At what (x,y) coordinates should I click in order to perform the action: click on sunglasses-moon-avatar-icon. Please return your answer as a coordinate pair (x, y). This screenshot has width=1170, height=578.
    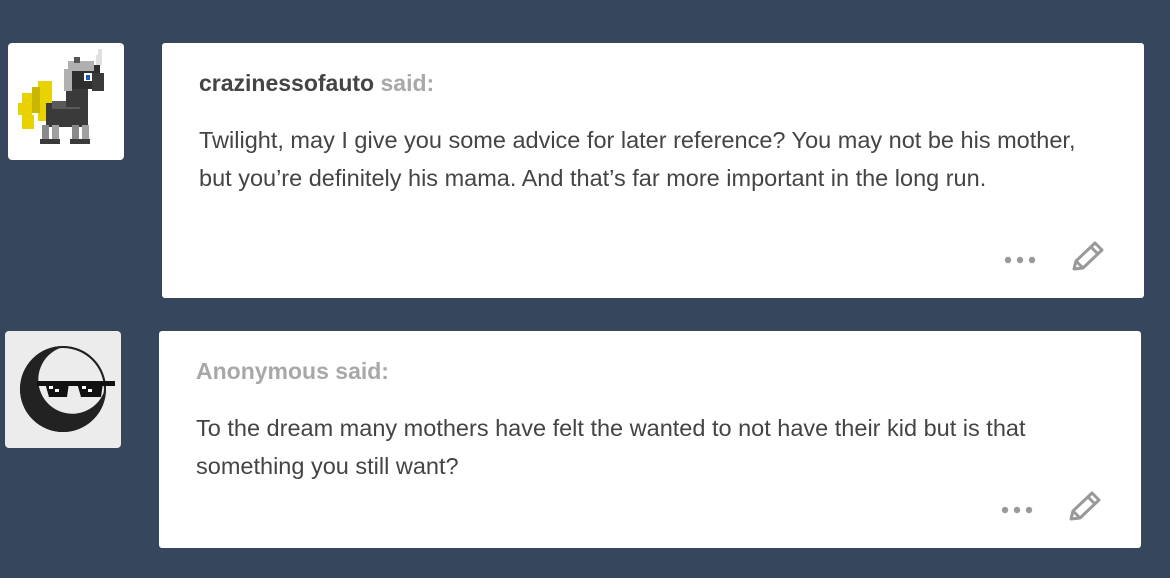
    Looking at the image, I should click on (67, 389).